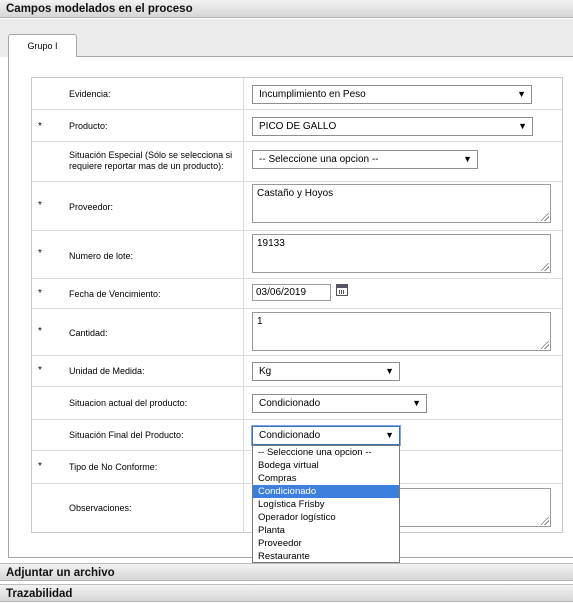 This screenshot has height=603, width=573. Describe the element at coordinates (365, 159) in the screenshot. I see `situacion-especial-select: -- Seleccione una opcion -- ▼` at that location.